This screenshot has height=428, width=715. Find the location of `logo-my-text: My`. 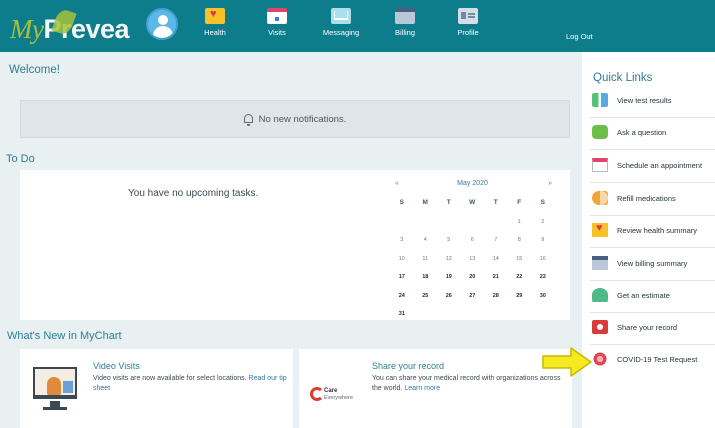

logo-my-text: My is located at coordinates (27, 29).